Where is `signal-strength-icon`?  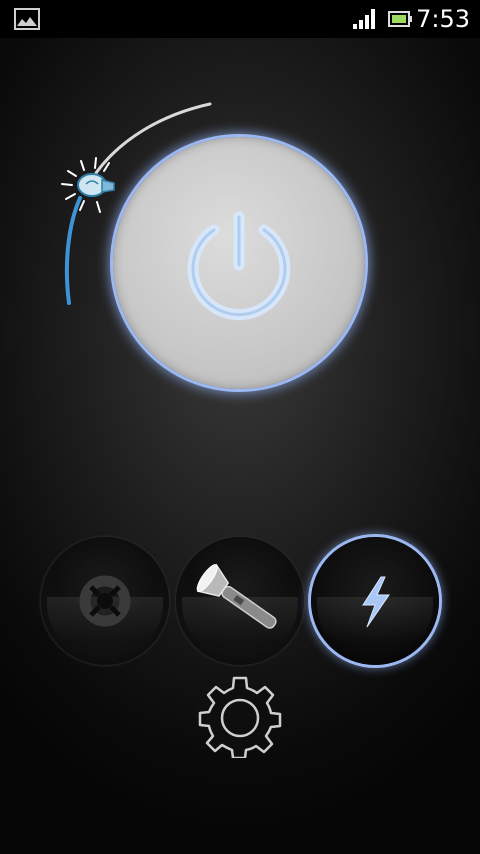
signal-strength-icon is located at coordinates (364, 19).